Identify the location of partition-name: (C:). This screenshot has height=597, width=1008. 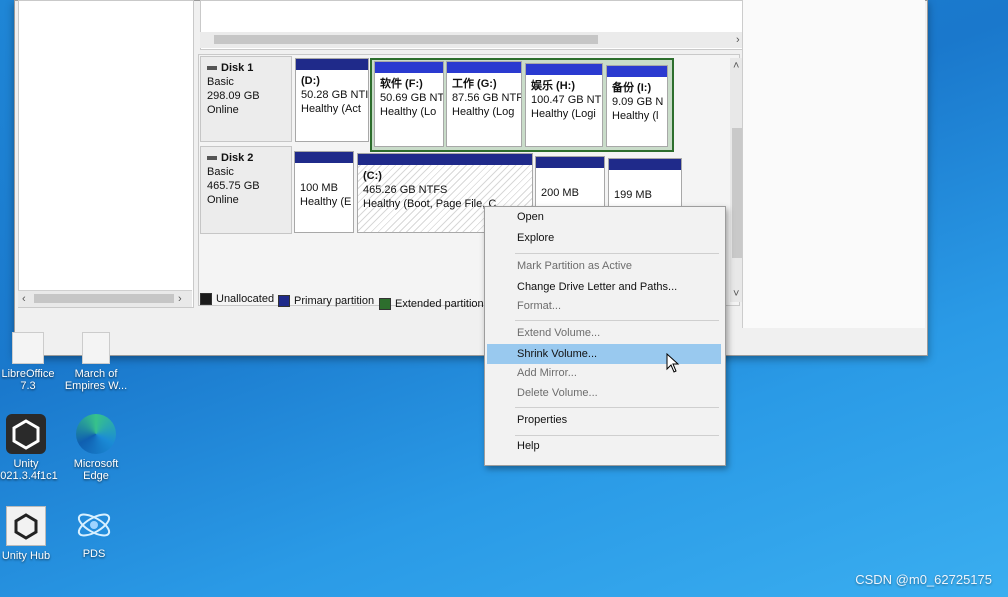
(372, 176).